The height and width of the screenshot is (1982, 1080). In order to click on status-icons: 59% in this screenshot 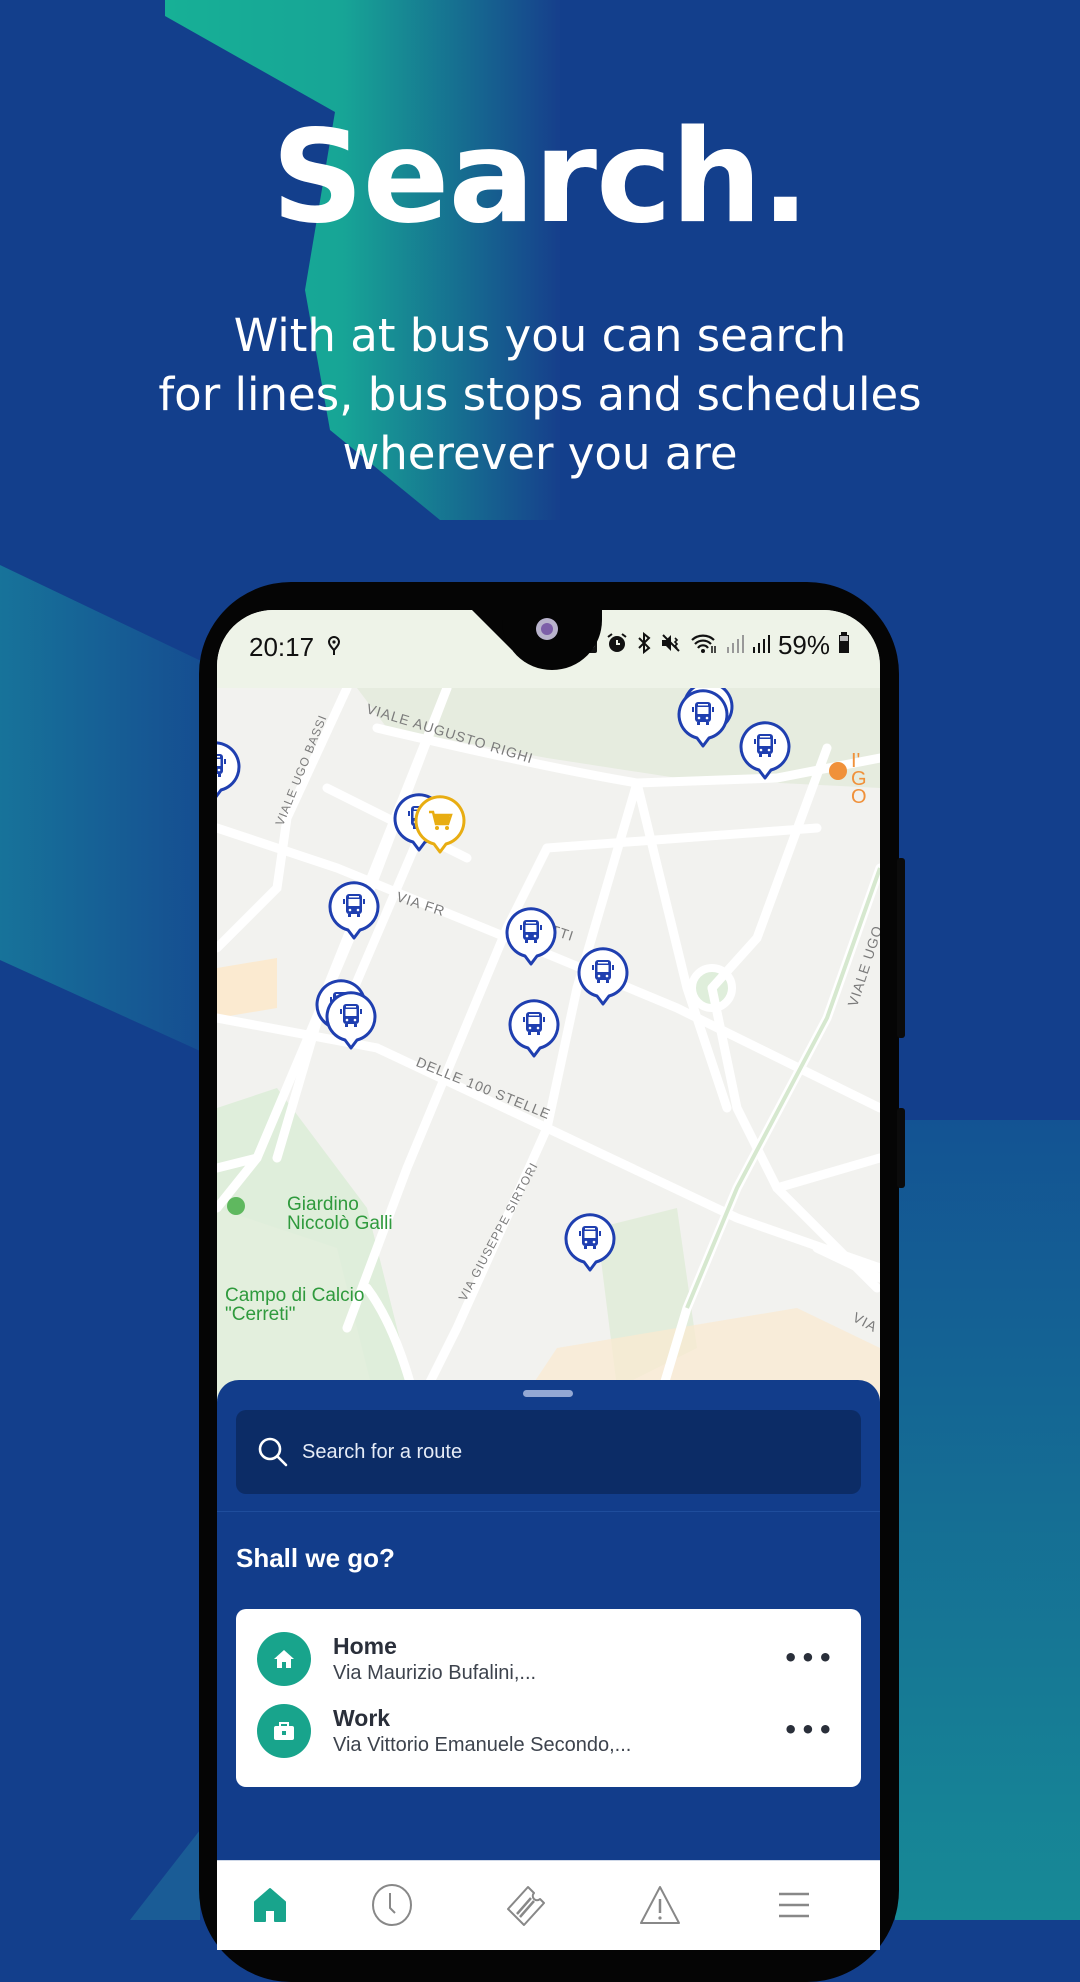, I will do `click(717, 645)`.